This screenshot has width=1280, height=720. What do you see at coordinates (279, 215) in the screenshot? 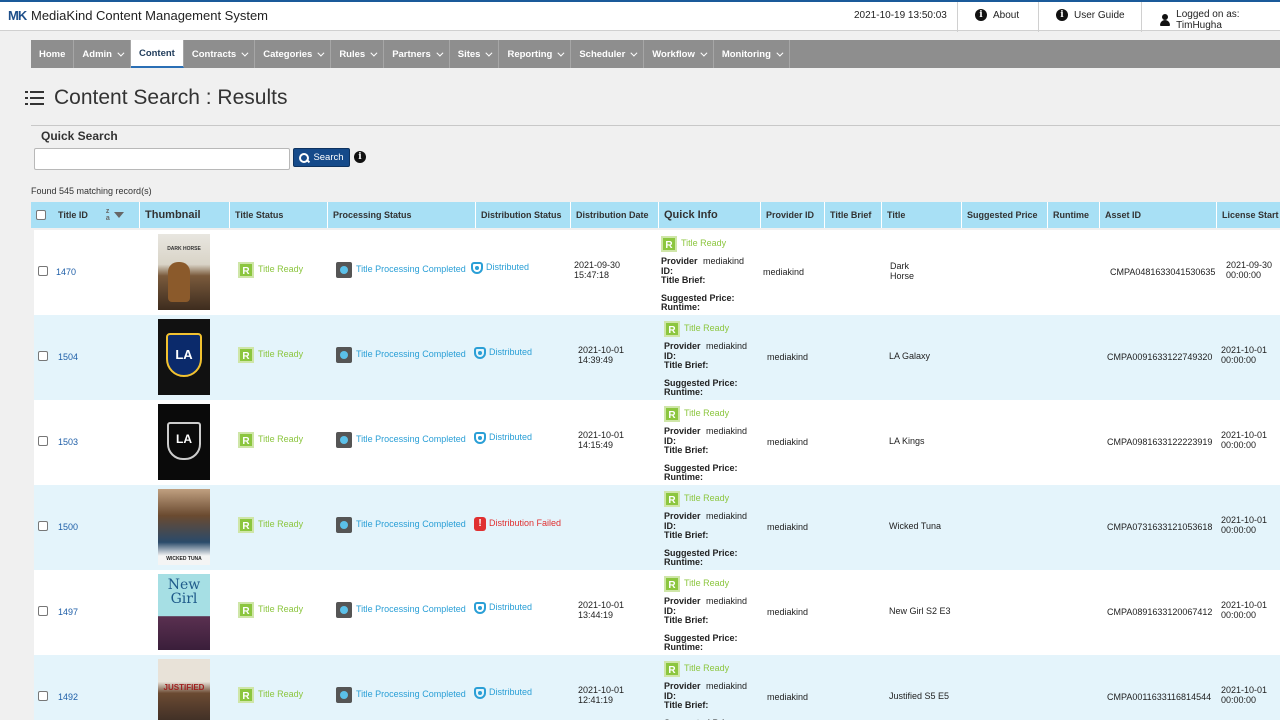
I see `column-header-title-status: Title Status` at bounding box center [279, 215].